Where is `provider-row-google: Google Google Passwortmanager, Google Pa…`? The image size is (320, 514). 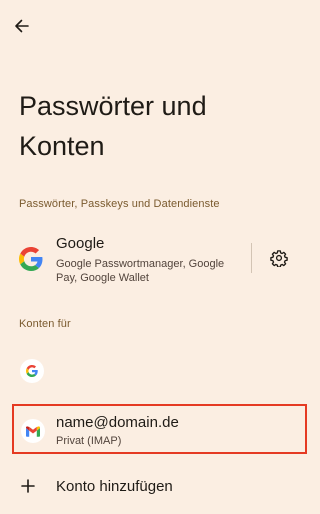
provider-row-google: Google Google Passwortmanager, Google Pa… is located at coordinates (160, 259).